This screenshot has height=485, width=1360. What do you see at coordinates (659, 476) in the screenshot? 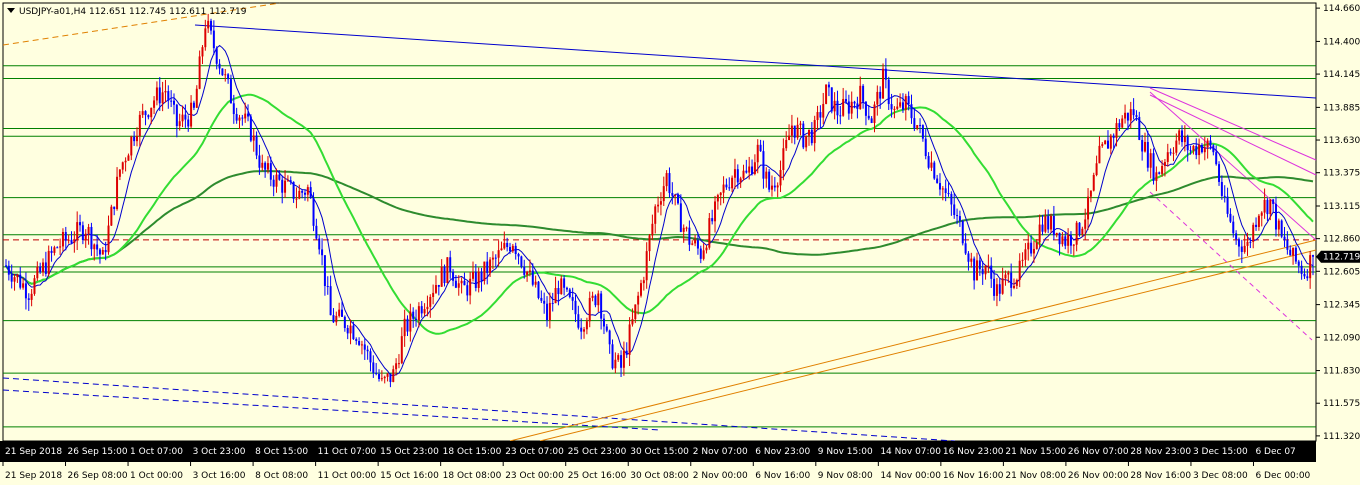
I see `x-tick-label-bottom: 30 Oct 08:00` at bounding box center [659, 476].